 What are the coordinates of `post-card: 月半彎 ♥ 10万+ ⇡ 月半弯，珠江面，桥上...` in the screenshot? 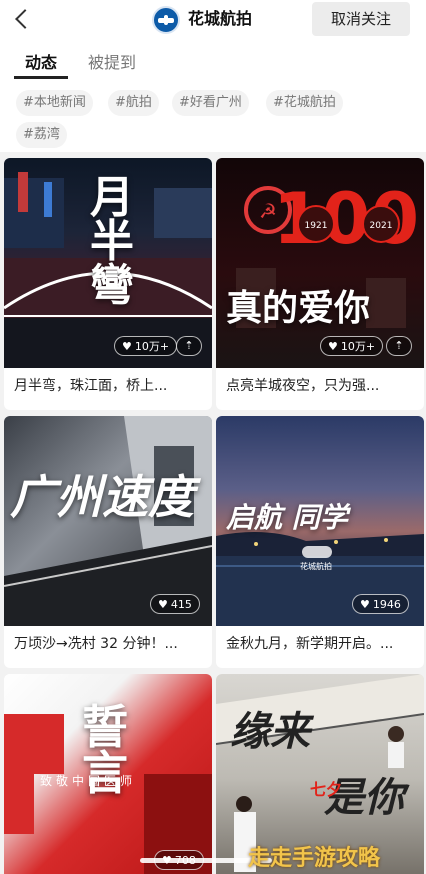 It's located at (108, 284).